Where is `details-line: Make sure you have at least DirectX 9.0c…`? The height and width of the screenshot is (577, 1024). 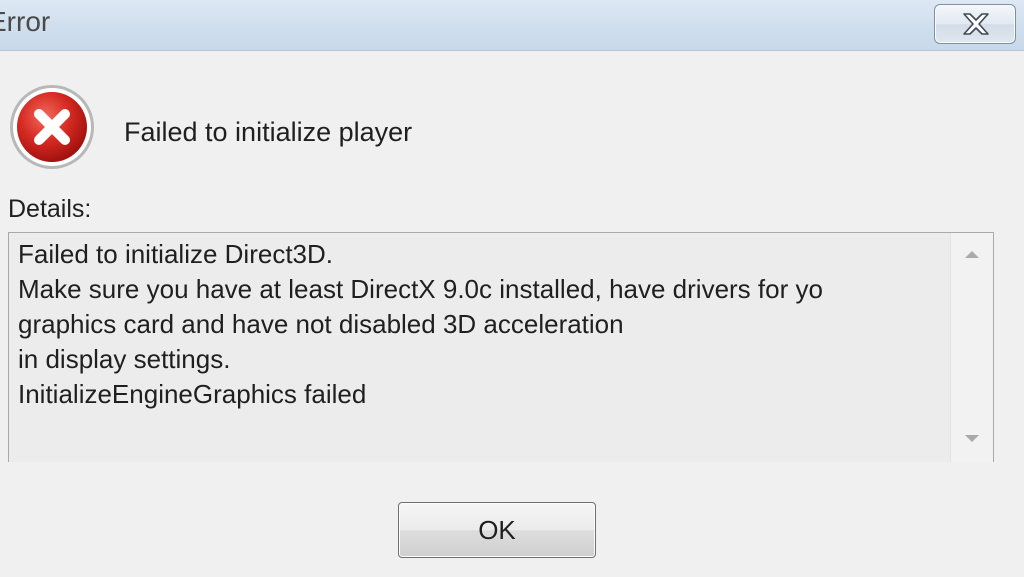
details-line: Make sure you have at least DirectX 9.0c… is located at coordinates (420, 289).